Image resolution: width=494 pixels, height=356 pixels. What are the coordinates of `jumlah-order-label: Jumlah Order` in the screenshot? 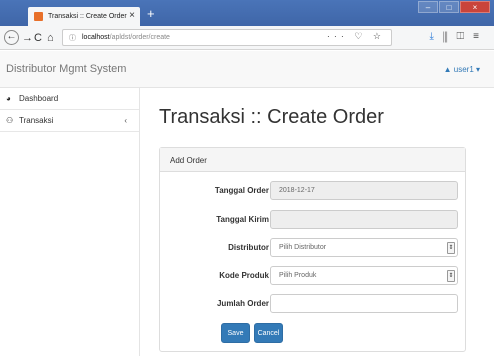 It's located at (242, 303).